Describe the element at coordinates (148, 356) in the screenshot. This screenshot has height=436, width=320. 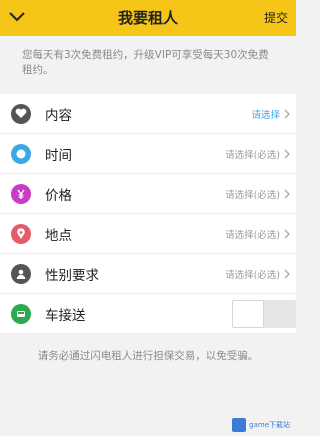
I see `safety-notice: 请务必通过闪电租人进行担保交易，以免受骗。` at that location.